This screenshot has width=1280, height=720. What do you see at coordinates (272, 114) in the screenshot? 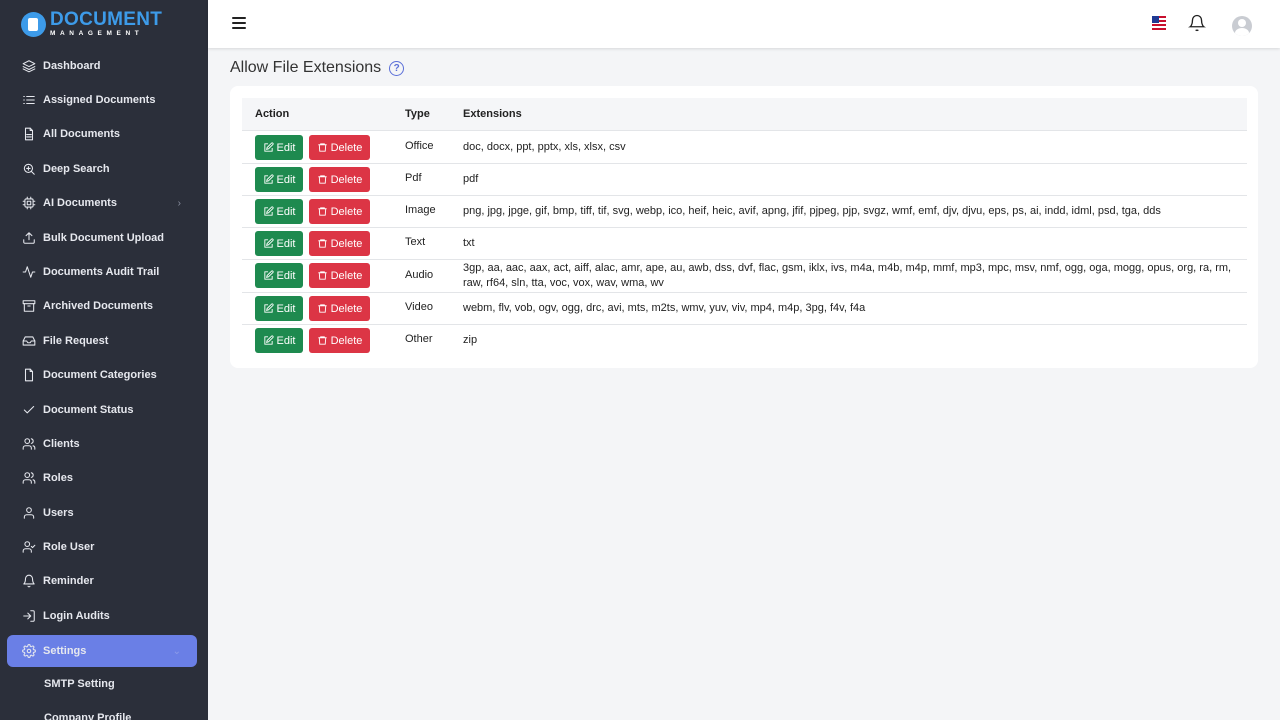
I see `column-header-action: Action` at bounding box center [272, 114].